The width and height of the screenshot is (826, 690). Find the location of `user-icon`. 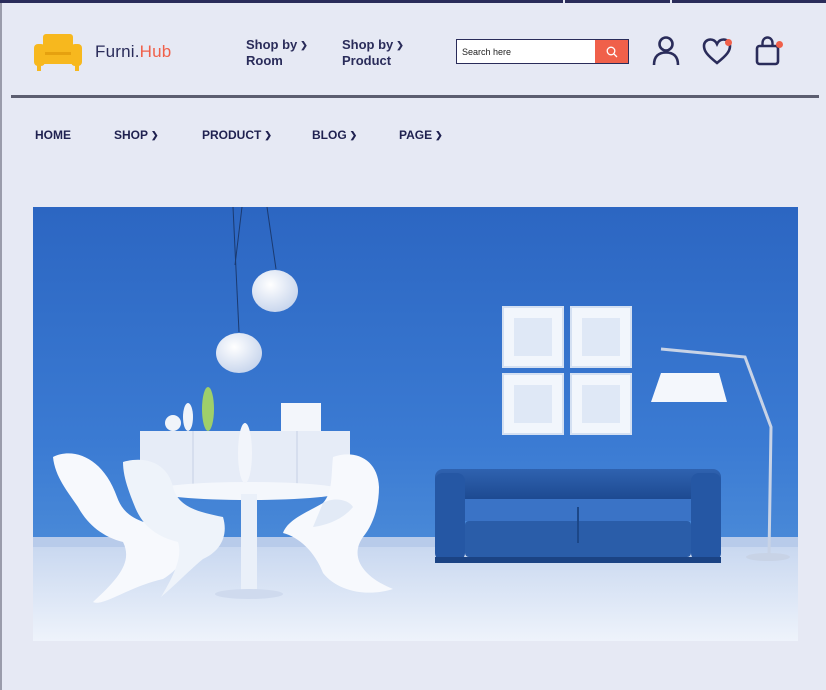

user-icon is located at coordinates (666, 51).